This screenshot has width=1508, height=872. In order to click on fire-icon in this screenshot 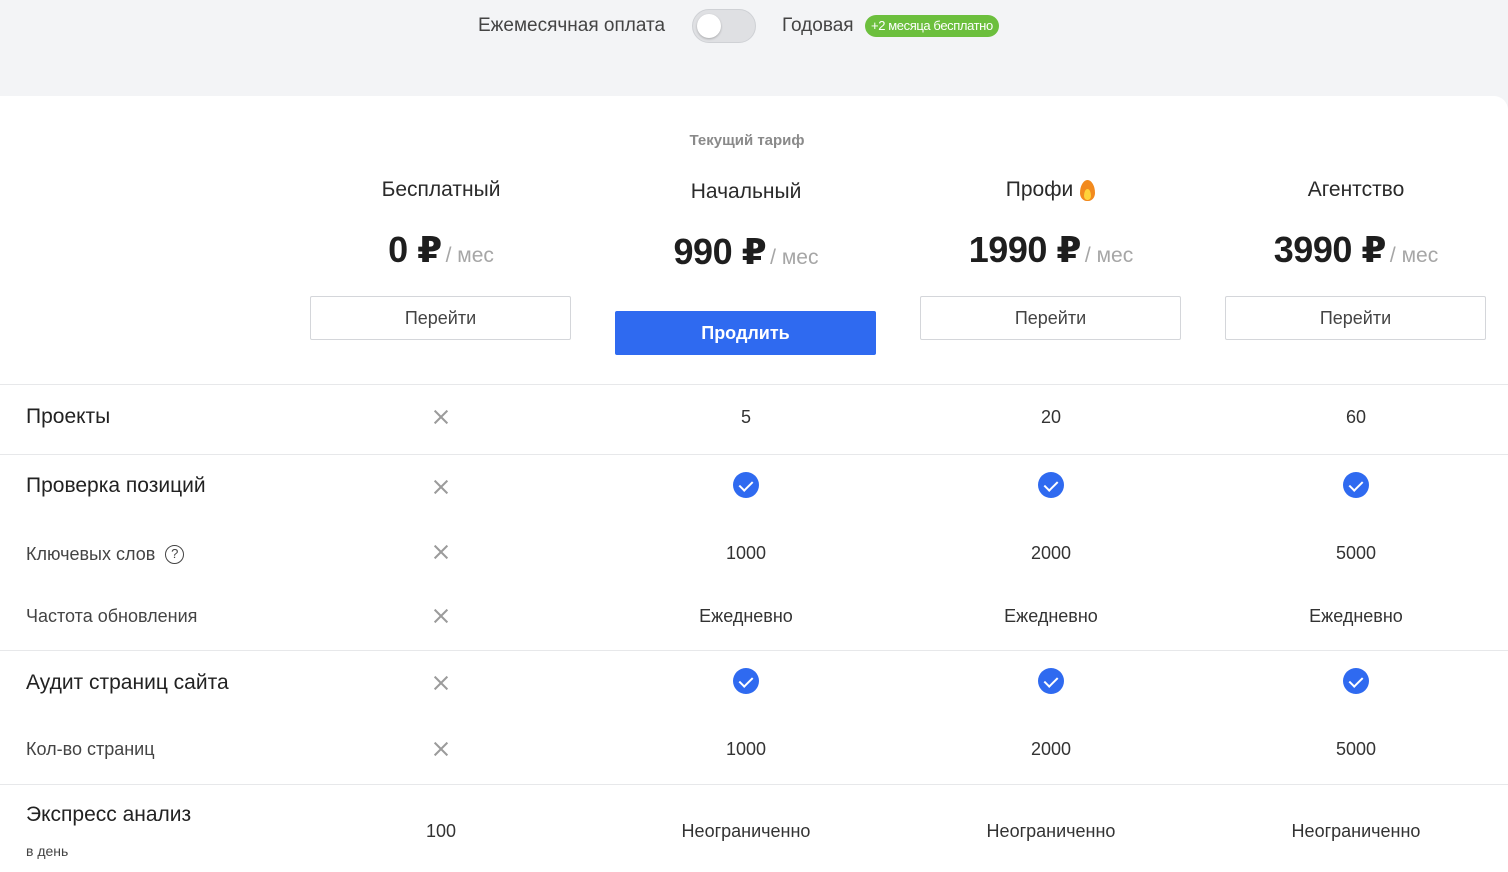, I will do `click(1087, 190)`.